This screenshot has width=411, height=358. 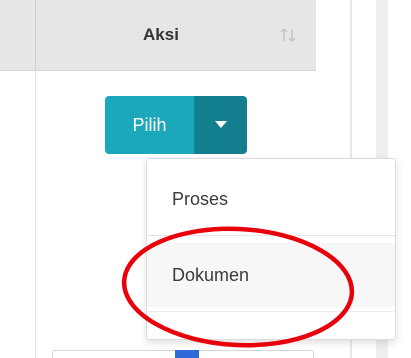 I want to click on dropdown-toggle-button, so click(x=221, y=125).